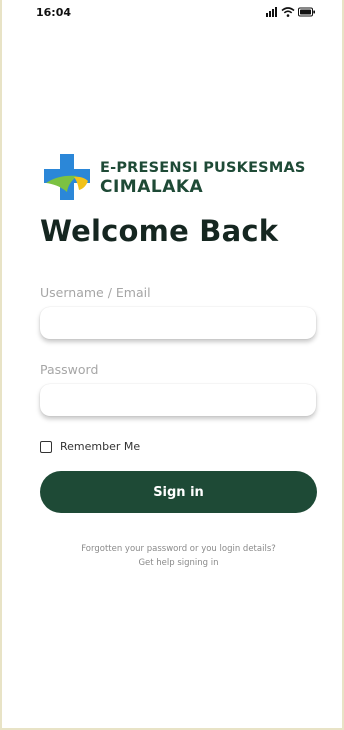 The width and height of the screenshot is (344, 730). Describe the element at coordinates (178, 400) in the screenshot. I see `password-input` at that location.